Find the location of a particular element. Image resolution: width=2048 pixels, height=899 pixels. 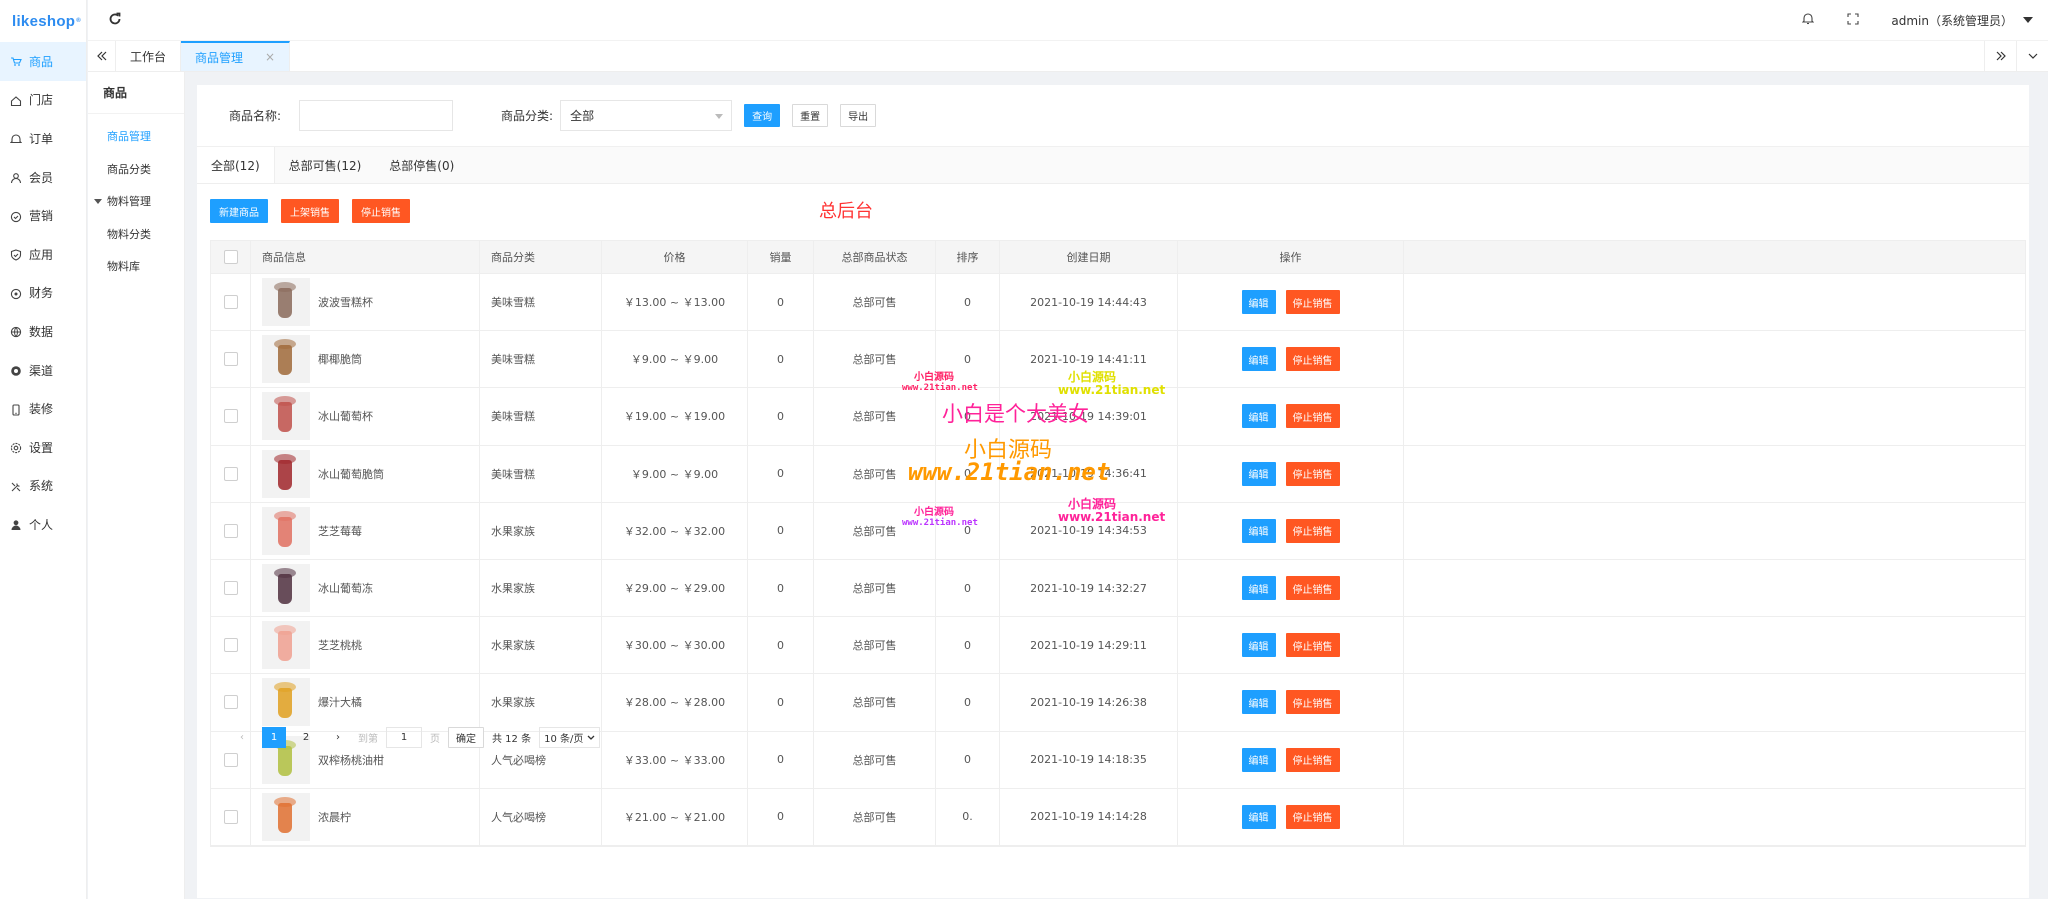

close-icon: × is located at coordinates (270, 57).